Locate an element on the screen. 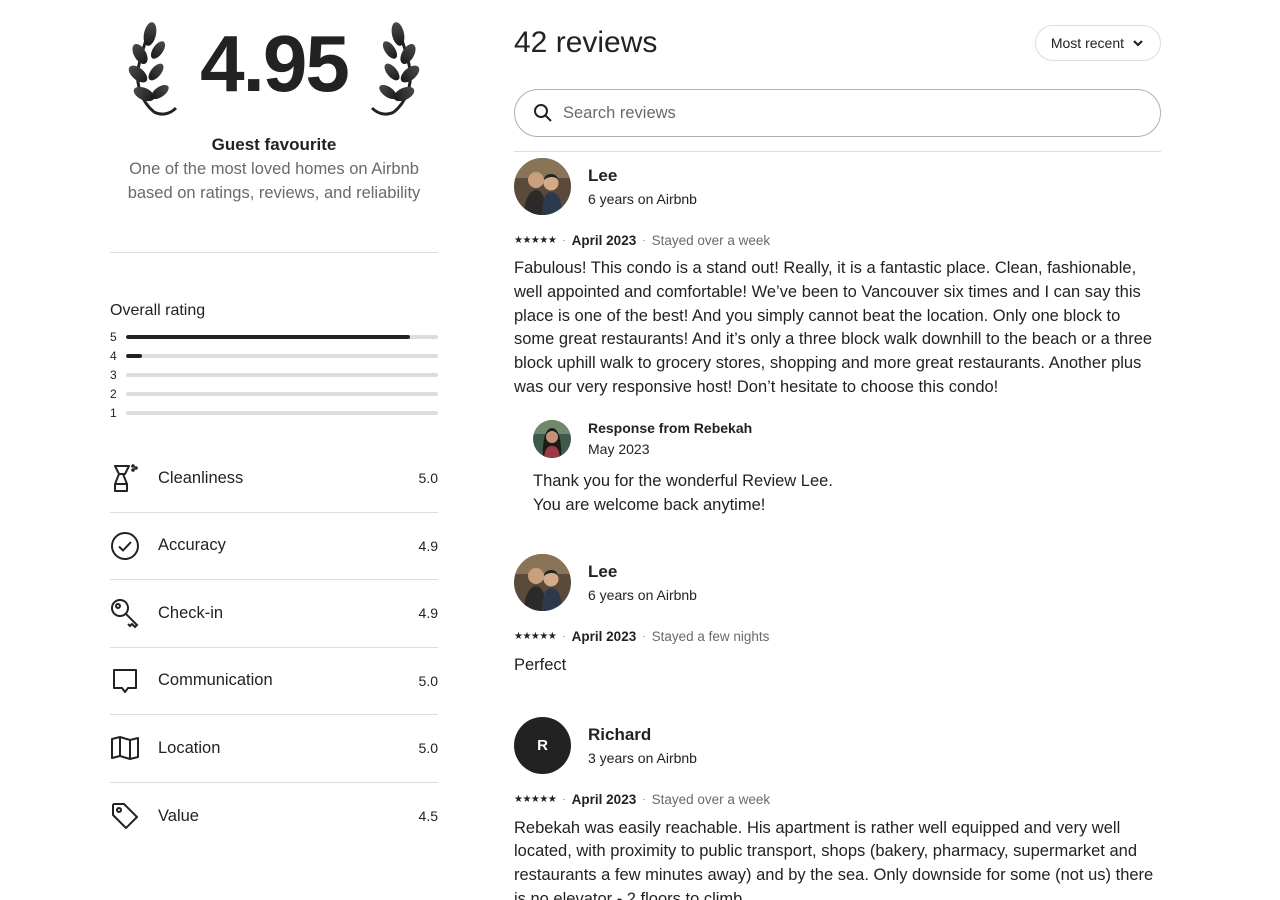 Image resolution: width=1280 pixels, height=900 pixels. rating-distribution: 5 4 3 2 1 is located at coordinates (274, 374).